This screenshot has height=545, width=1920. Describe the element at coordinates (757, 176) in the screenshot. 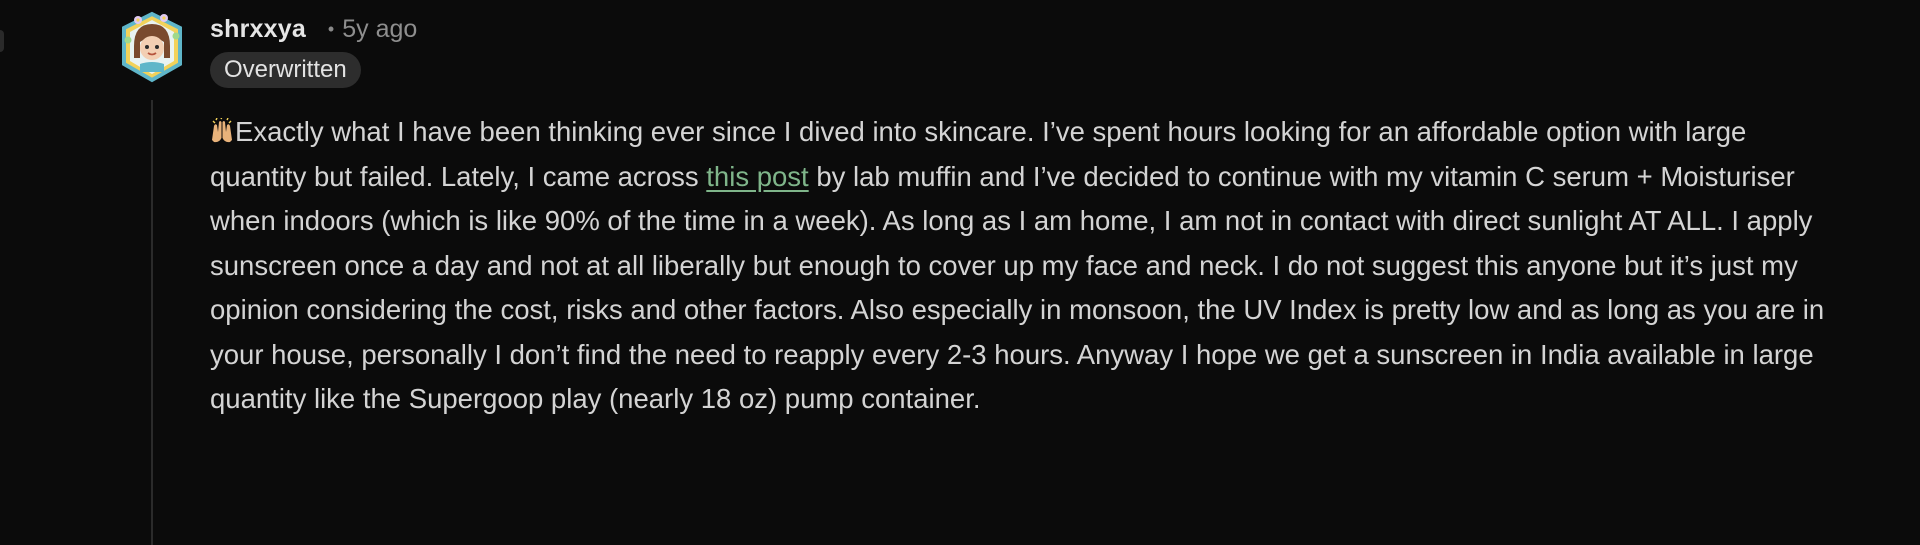

I see `this-post-link: this post` at that location.